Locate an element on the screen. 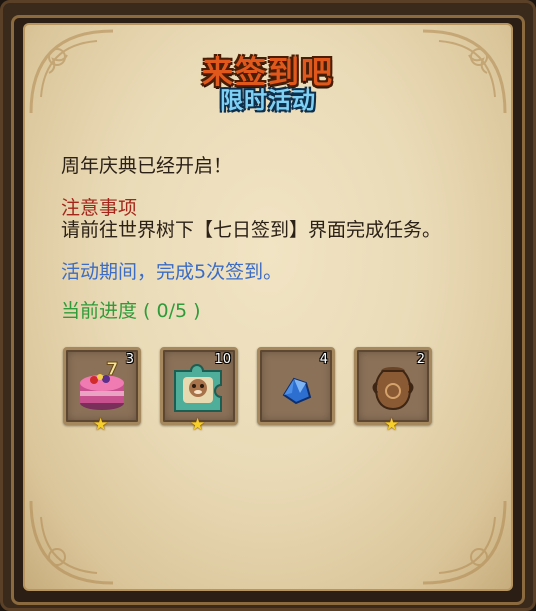  reward-slot-1: 7 3 ★ is located at coordinates (102, 391).